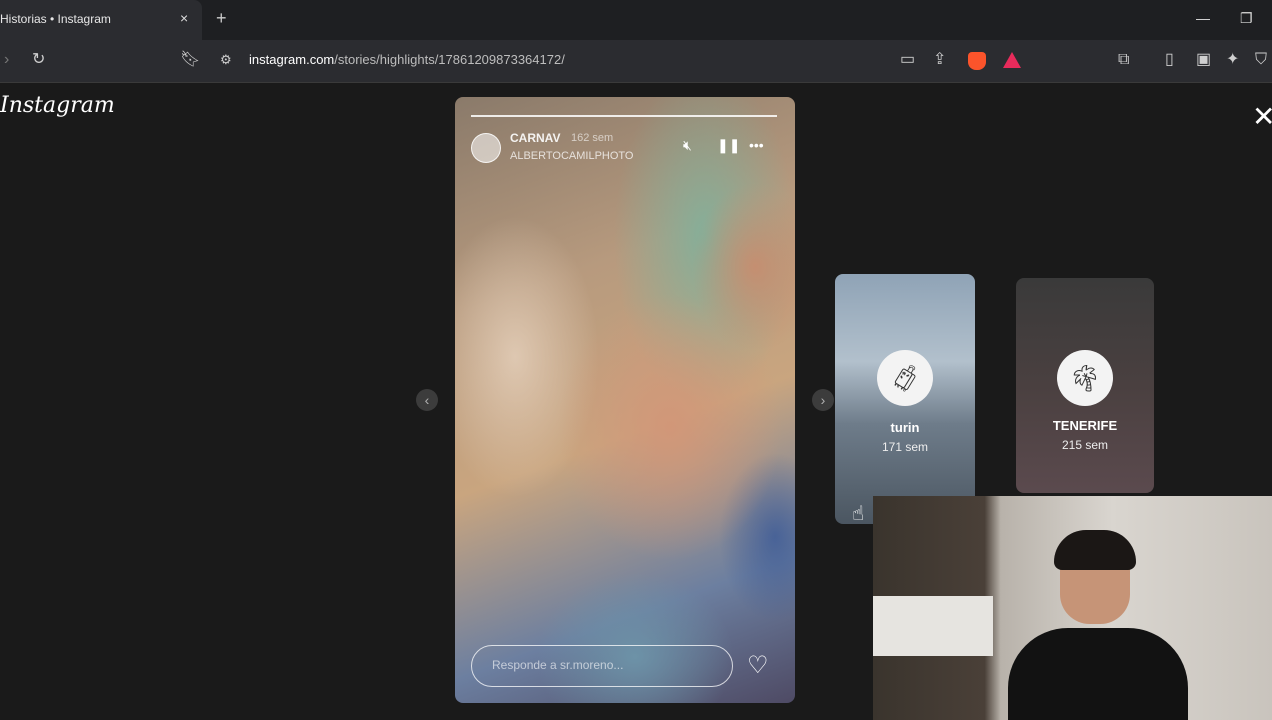 The image size is (1272, 720). What do you see at coordinates (57, 105) in the screenshot?
I see `instagram-logo: Instagram` at bounding box center [57, 105].